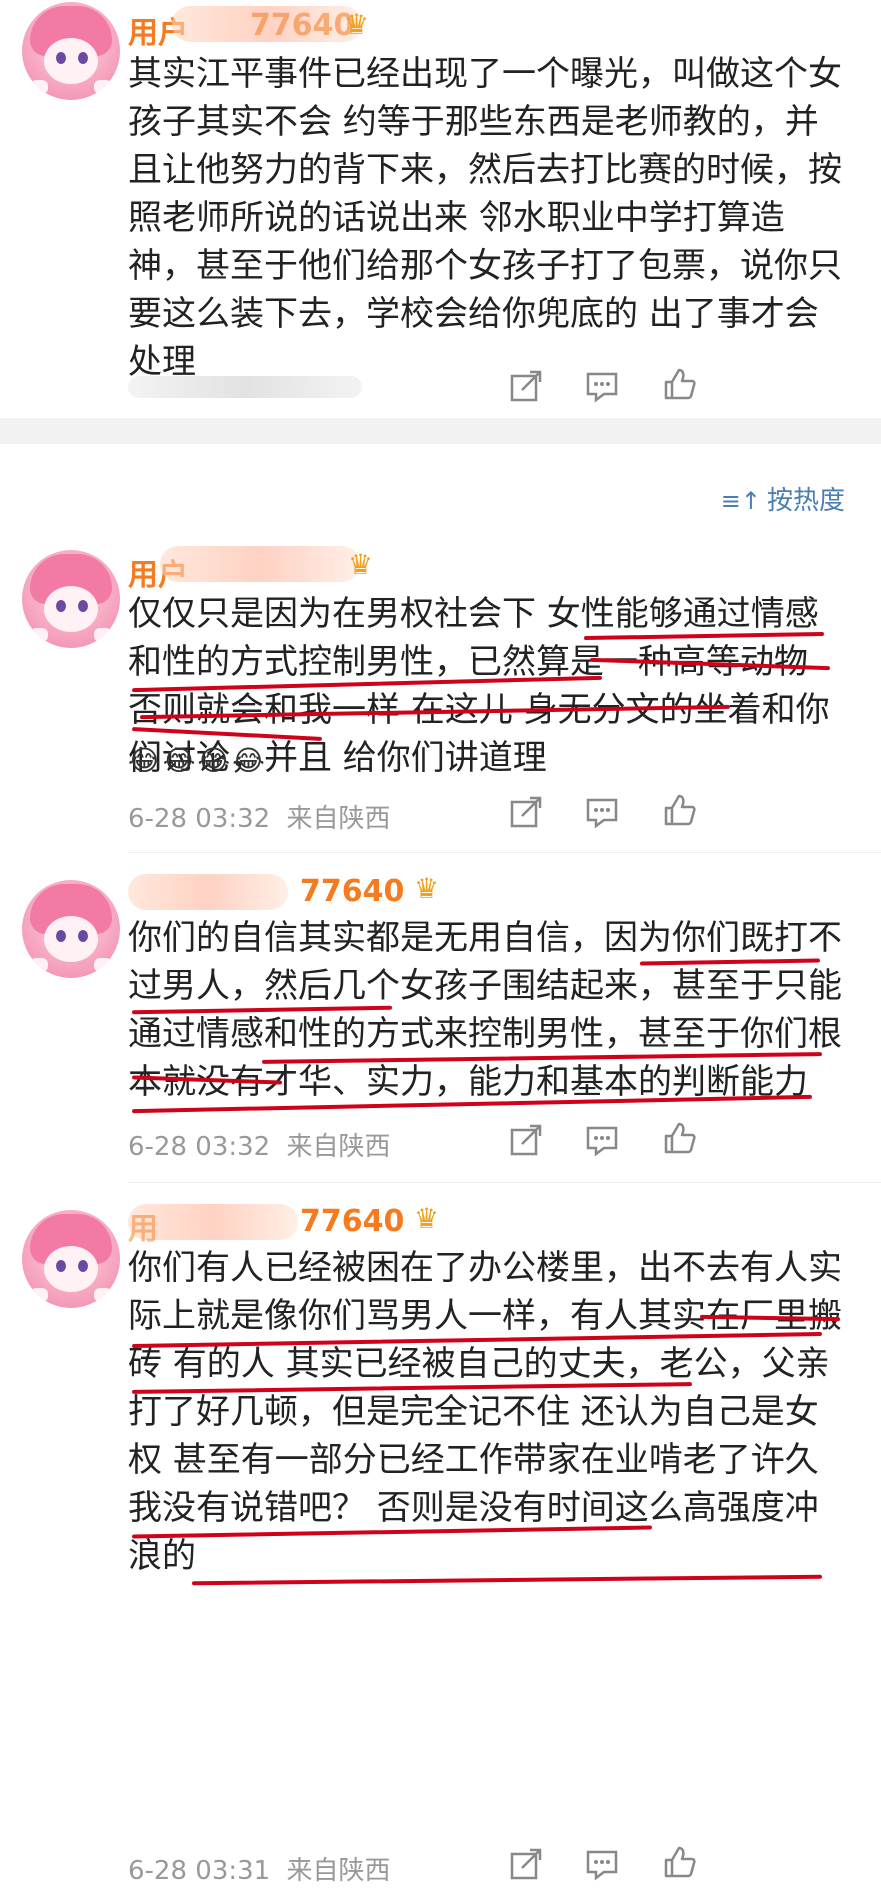  I want to click on sort-button: ≡↑ 按热度, so click(783, 498).